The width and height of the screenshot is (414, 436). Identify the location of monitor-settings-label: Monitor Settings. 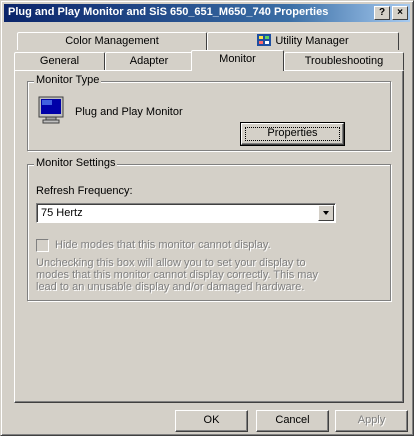
(76, 163).